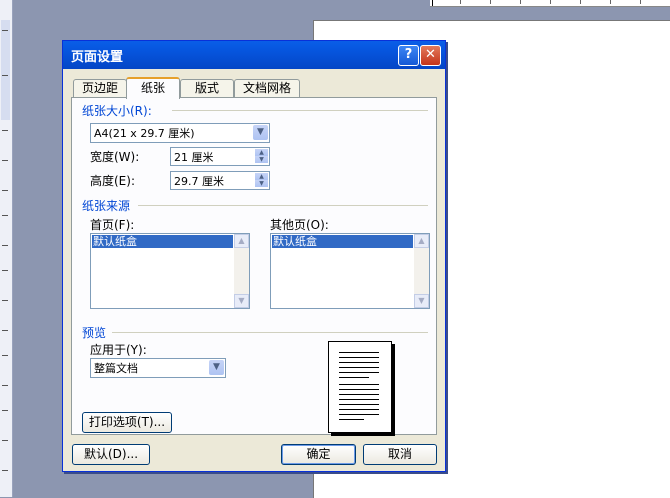 Image resolution: width=670 pixels, height=498 pixels. I want to click on paper-size-label: 纸张大小(R):, so click(117, 111).